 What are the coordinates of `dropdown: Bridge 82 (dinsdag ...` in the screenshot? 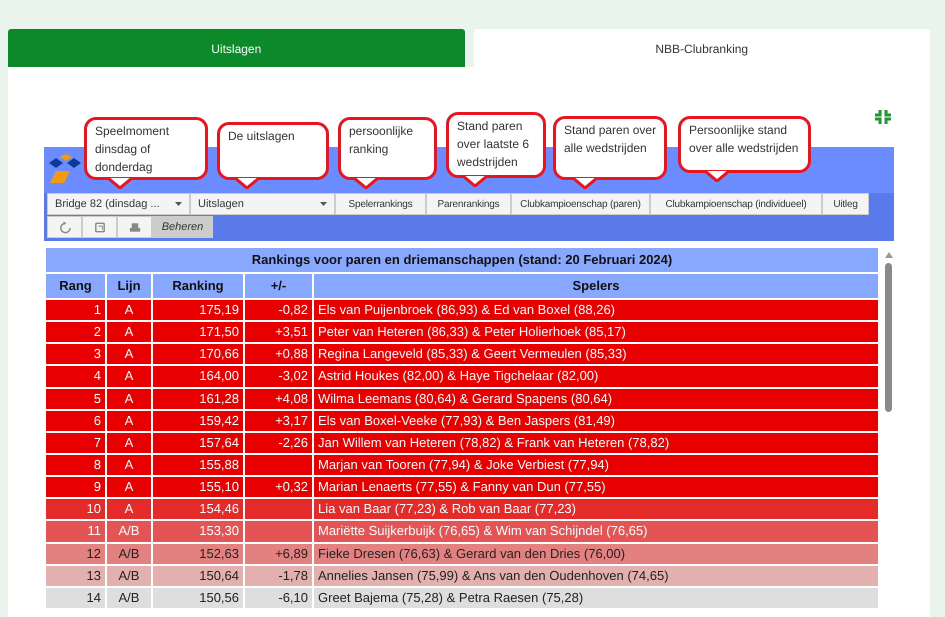 It's located at (118, 204).